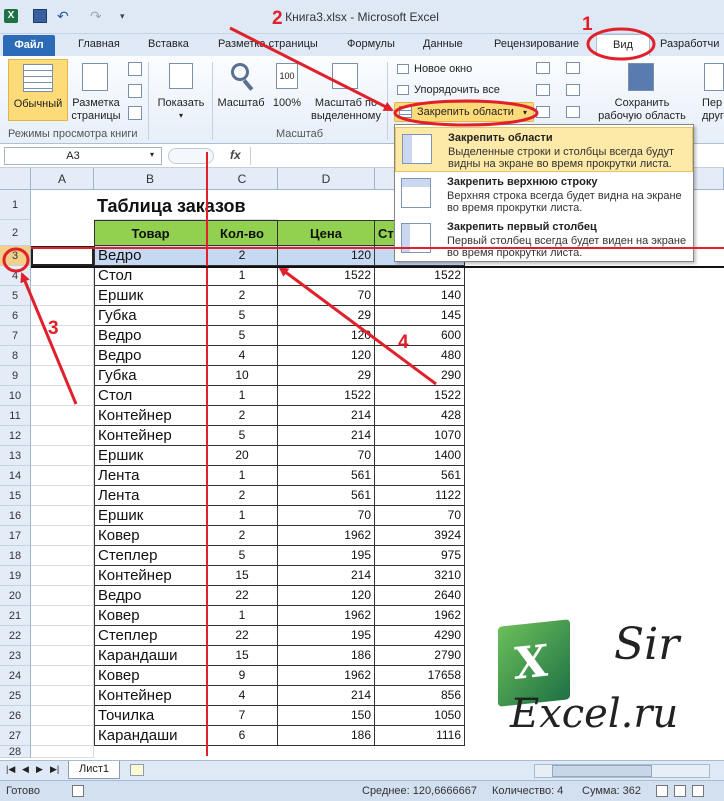 Image resolution: width=724 pixels, height=801 pixels. I want to click on annotation-circle-view-tab, so click(621, 44).